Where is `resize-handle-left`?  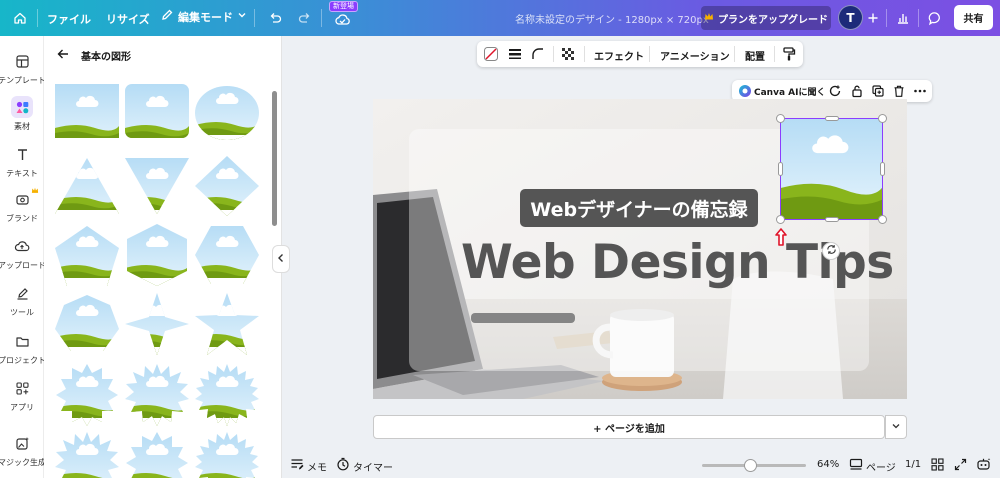 resize-handle-left is located at coordinates (780, 169).